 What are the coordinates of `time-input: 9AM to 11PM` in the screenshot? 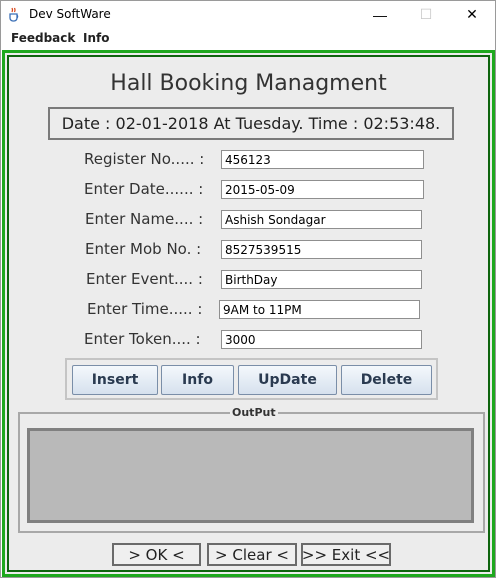 It's located at (319, 309).